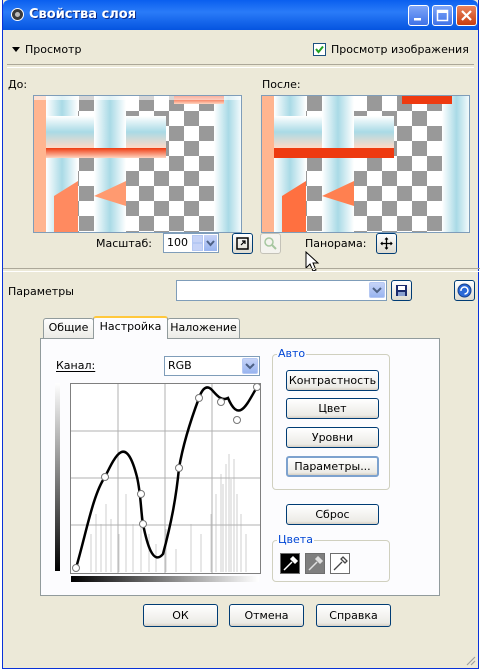  I want to click on auto-group-label: Авто, so click(292, 353).